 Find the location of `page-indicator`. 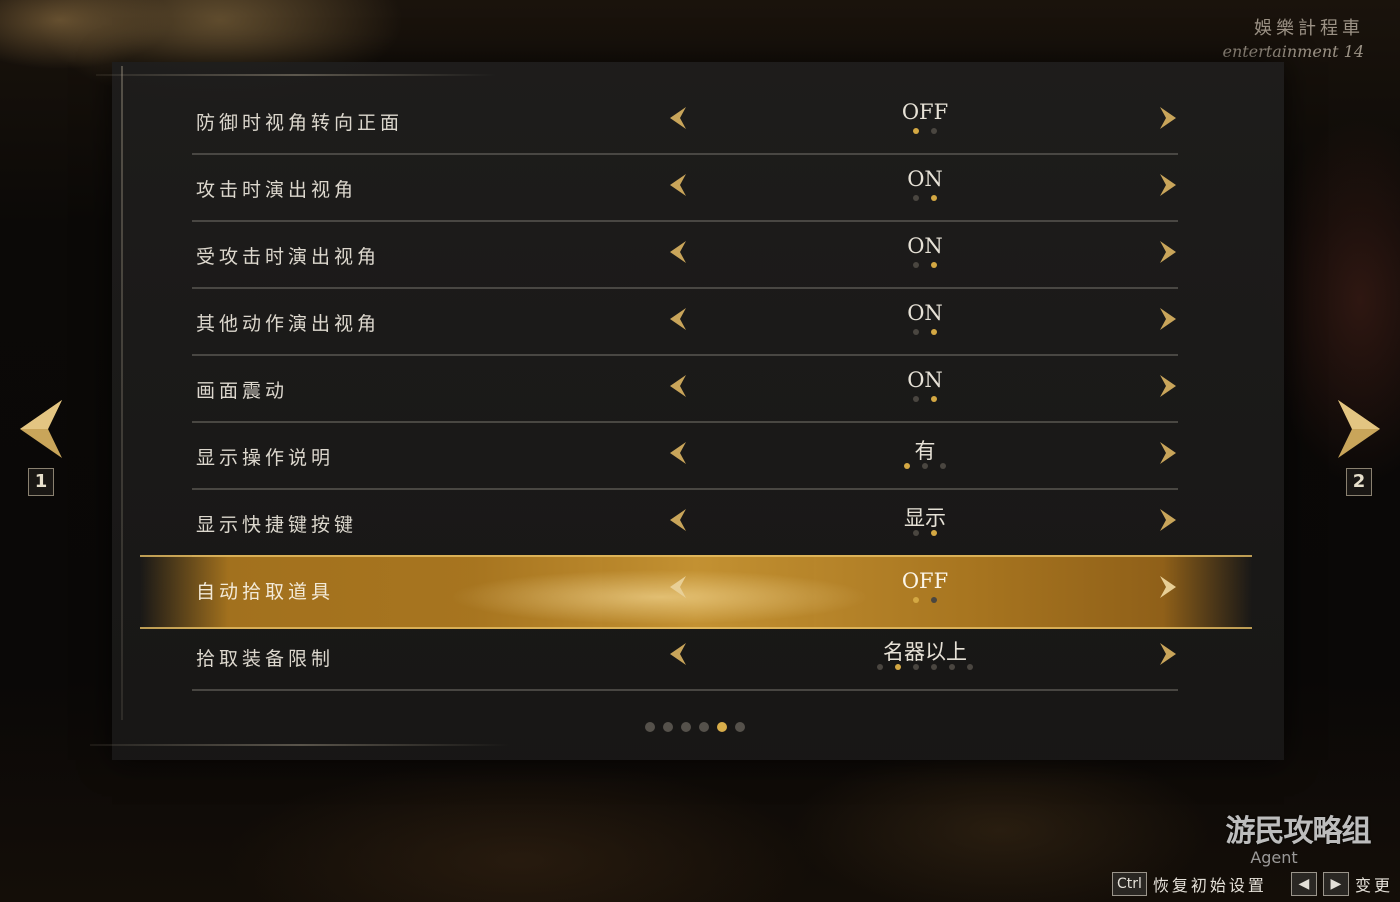

page-indicator is located at coordinates (699, 727).